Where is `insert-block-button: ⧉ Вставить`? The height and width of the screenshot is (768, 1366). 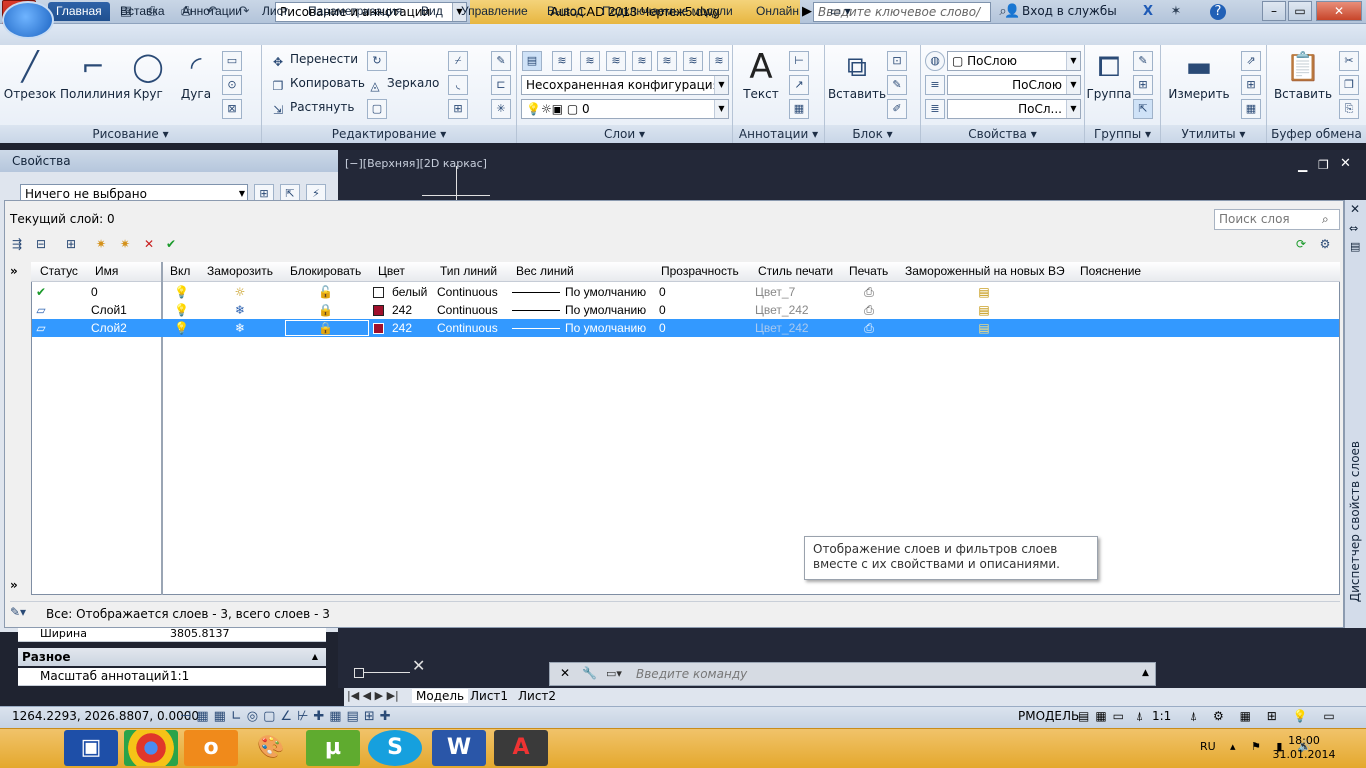 insert-block-button: ⧉ Вставить is located at coordinates (857, 75).